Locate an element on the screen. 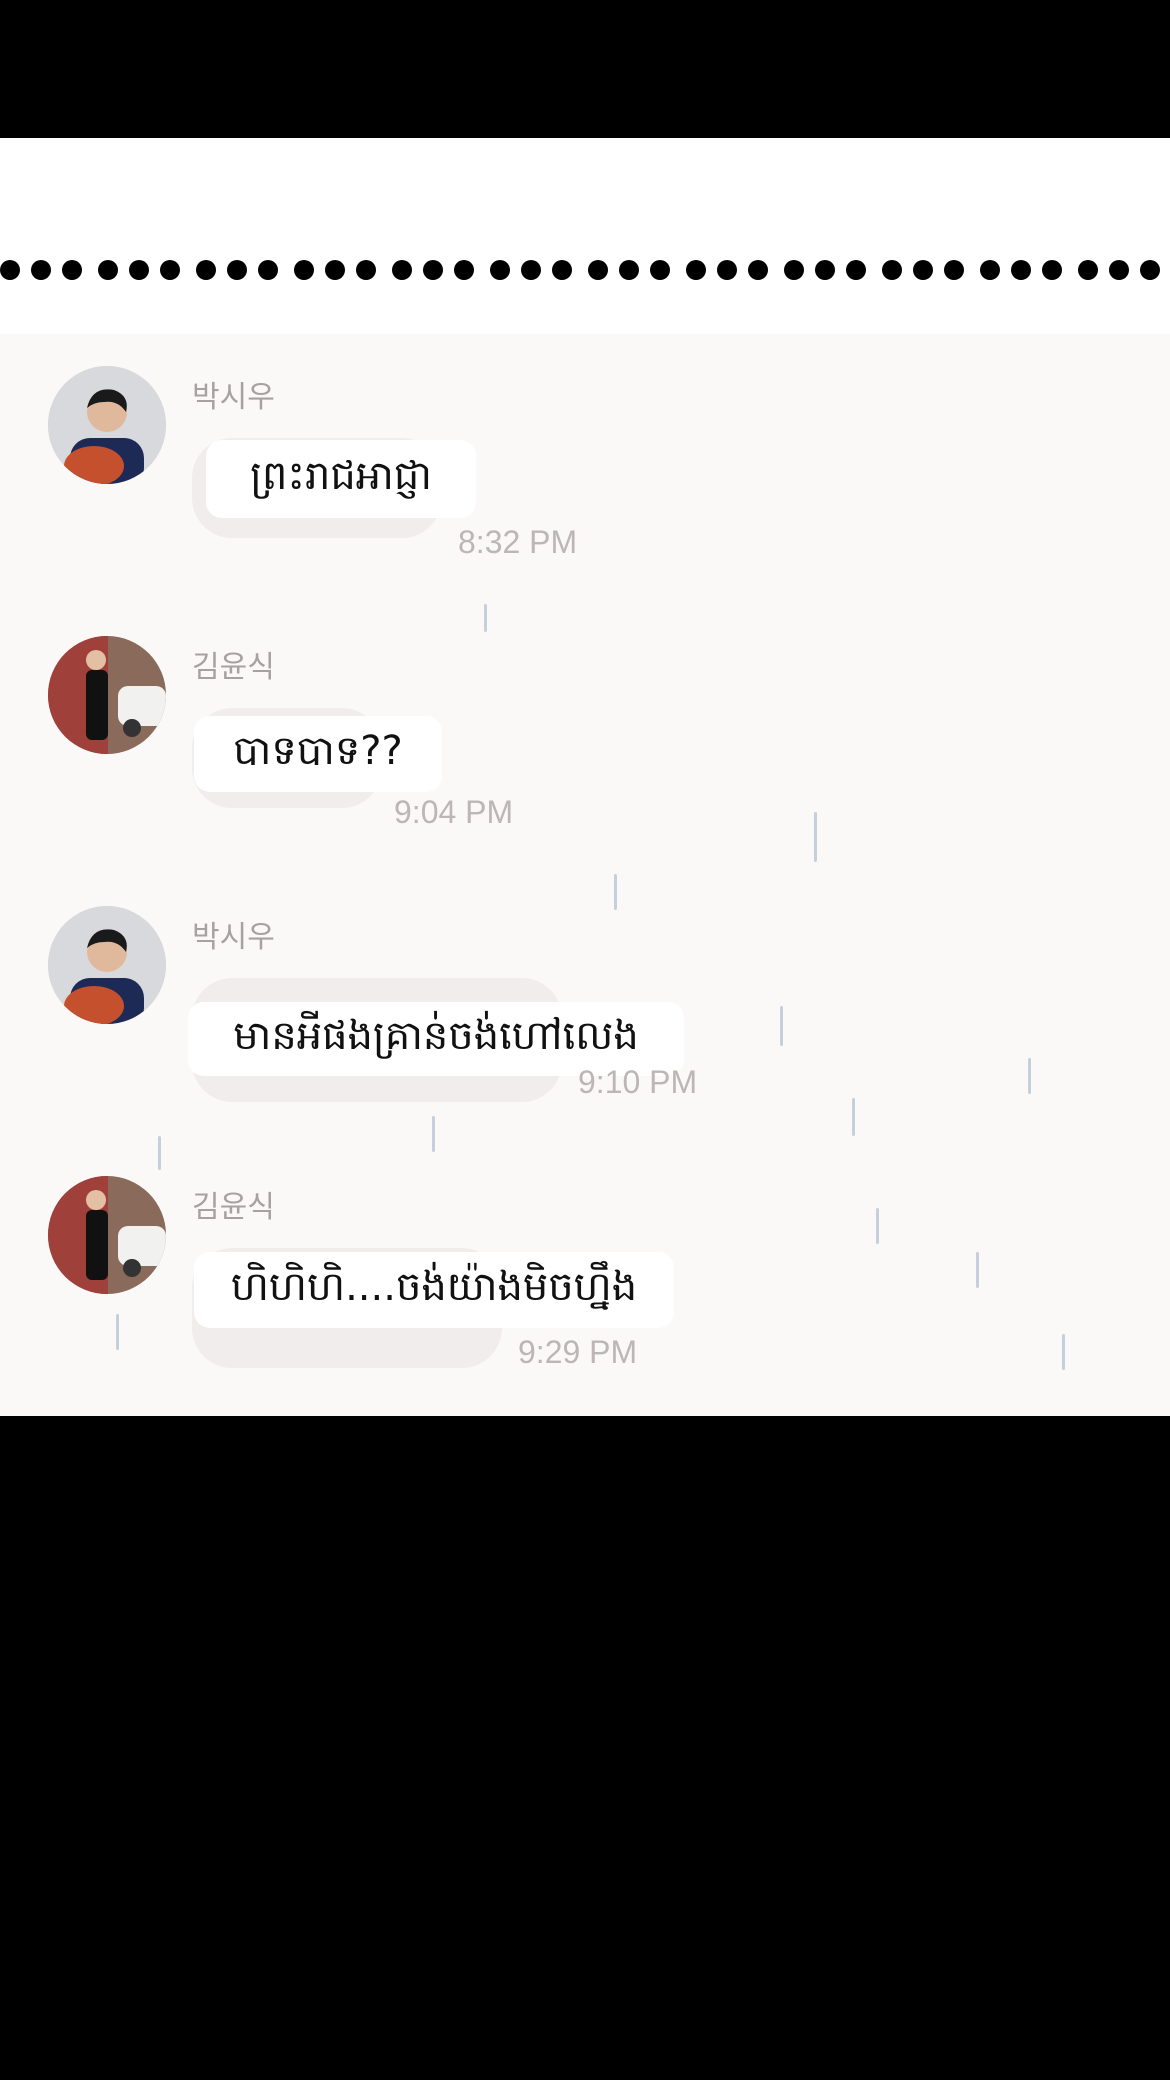  message-timestamp: 9:29 PM is located at coordinates (578, 1352).